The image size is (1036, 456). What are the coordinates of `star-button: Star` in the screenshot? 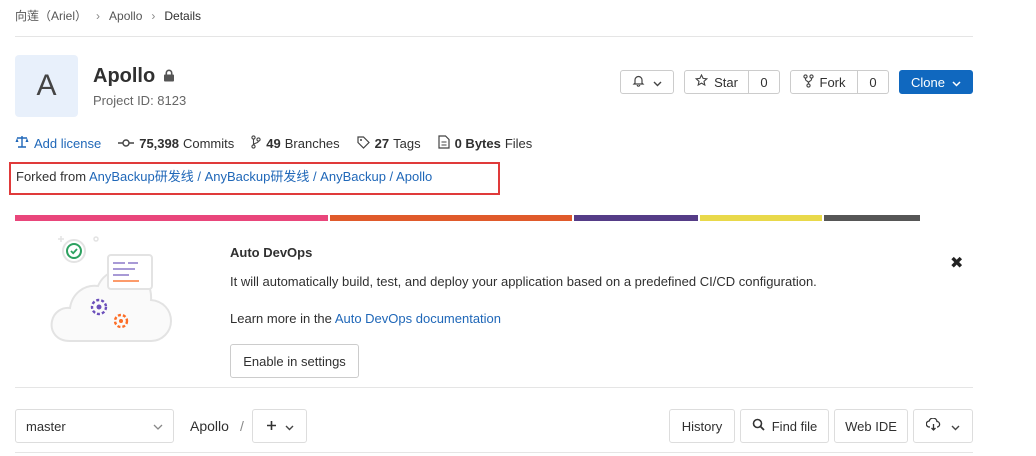 It's located at (716, 82).